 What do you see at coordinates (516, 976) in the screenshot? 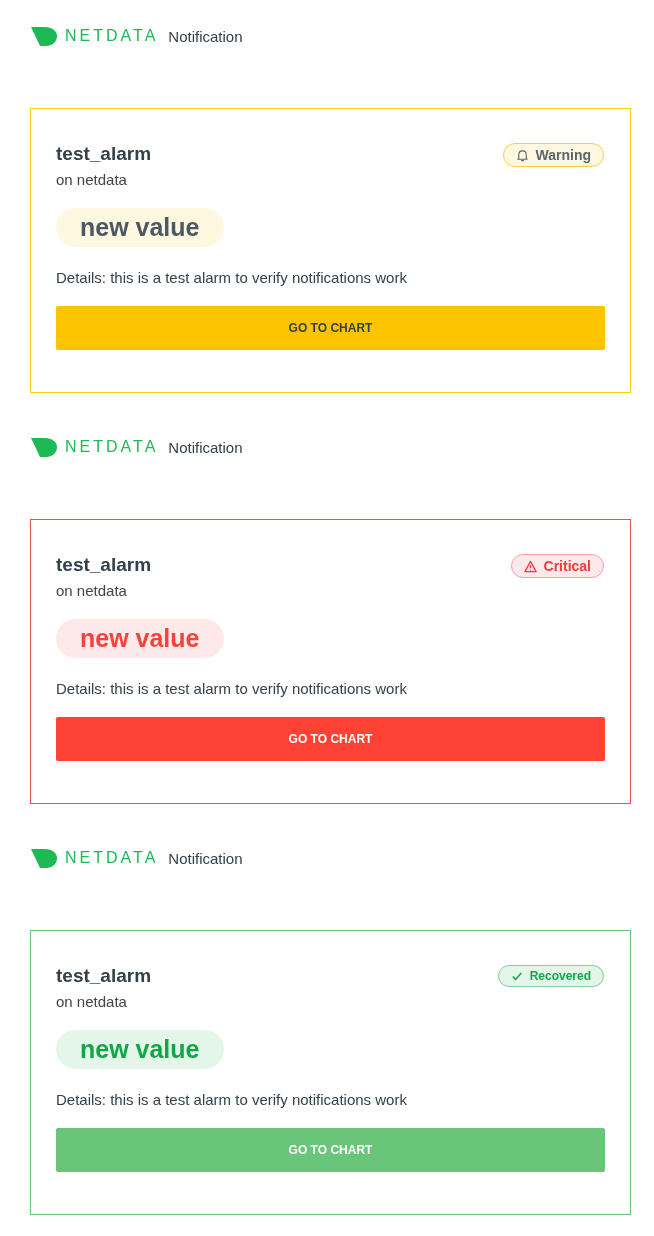
I see `check-icon` at bounding box center [516, 976].